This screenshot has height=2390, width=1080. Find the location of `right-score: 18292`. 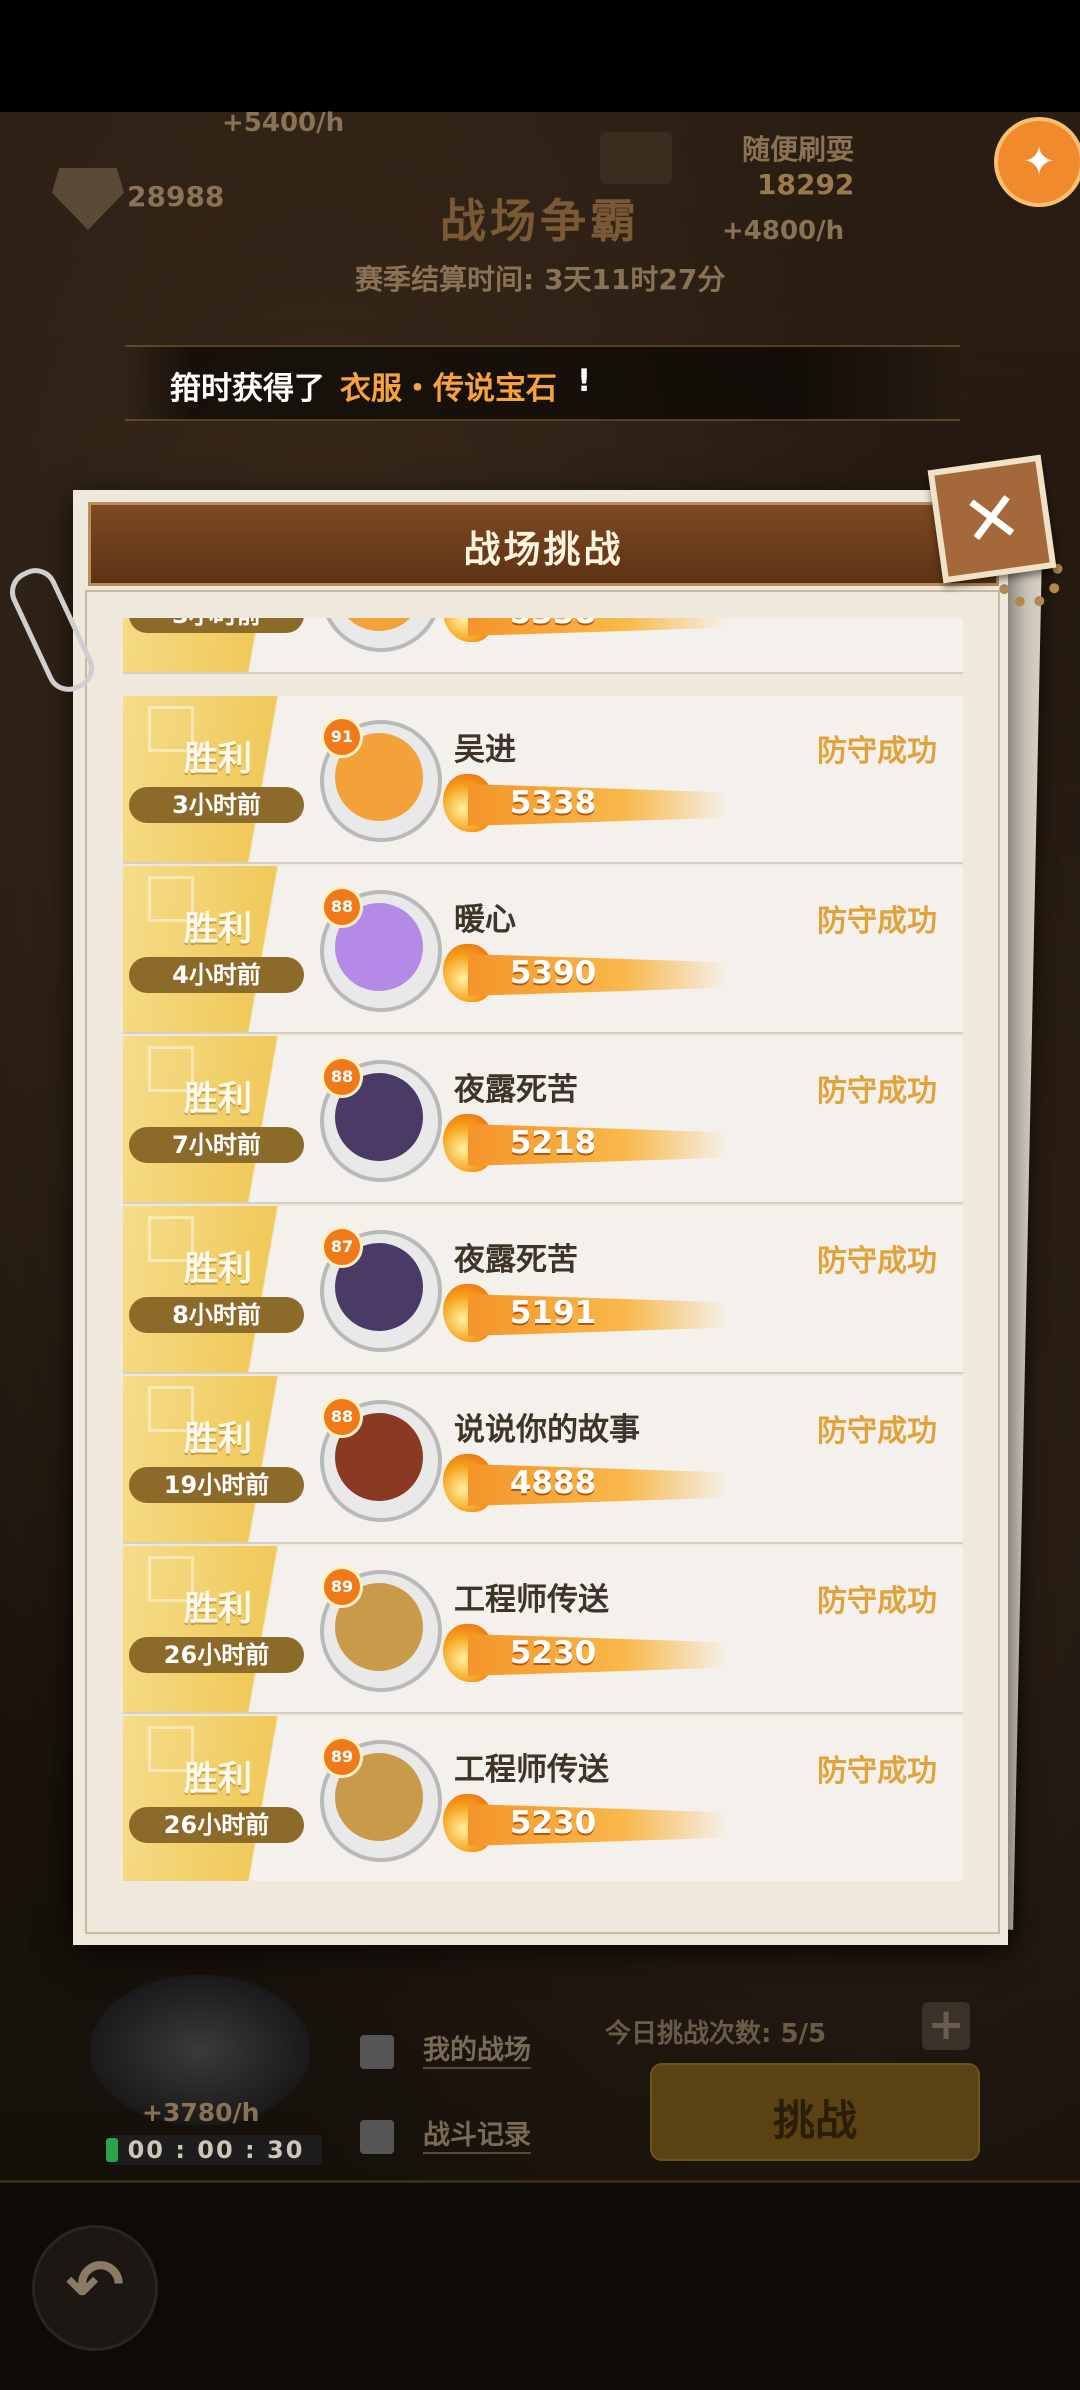

right-score: 18292 is located at coordinates (806, 184).